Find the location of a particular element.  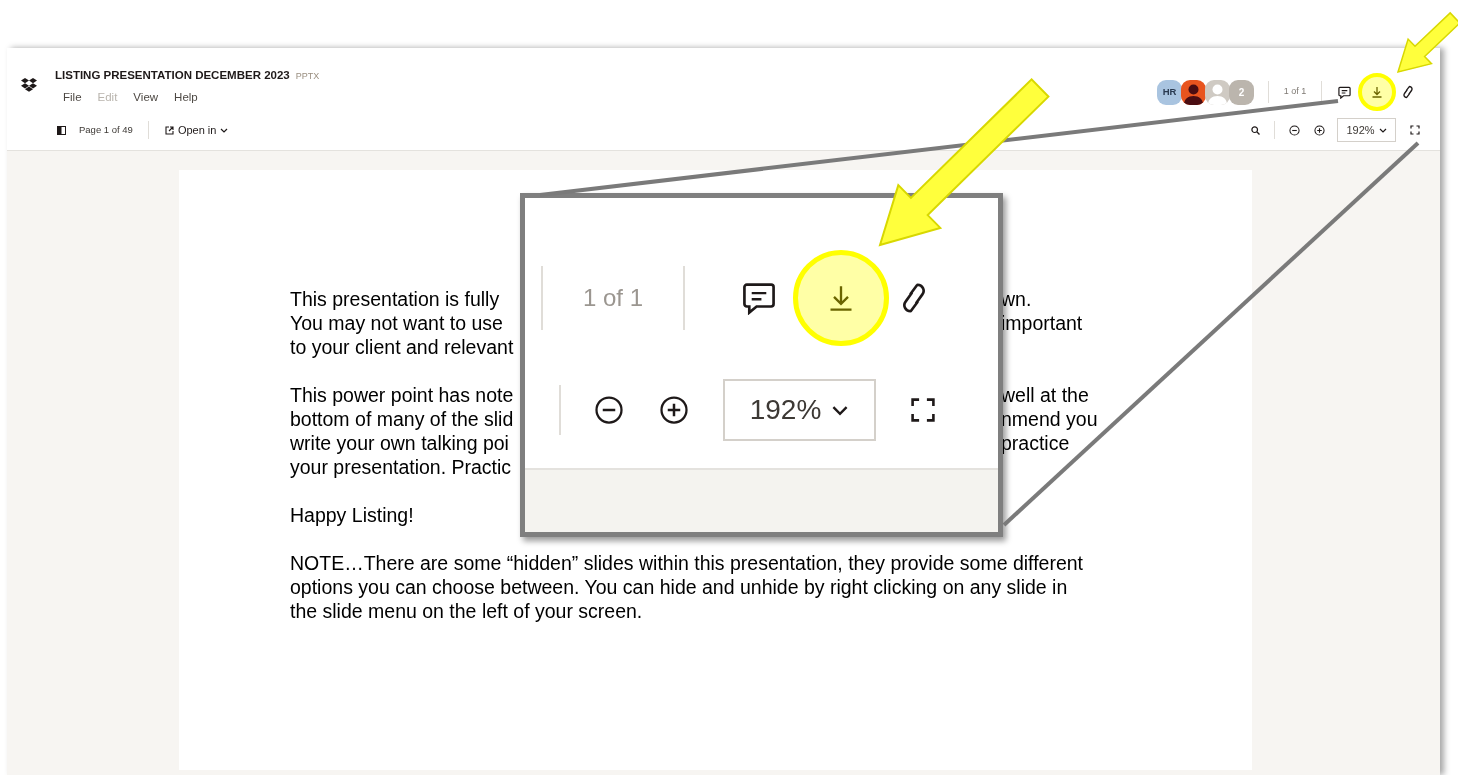

slide-text: This presentation is fully is located at coordinates (395, 299).